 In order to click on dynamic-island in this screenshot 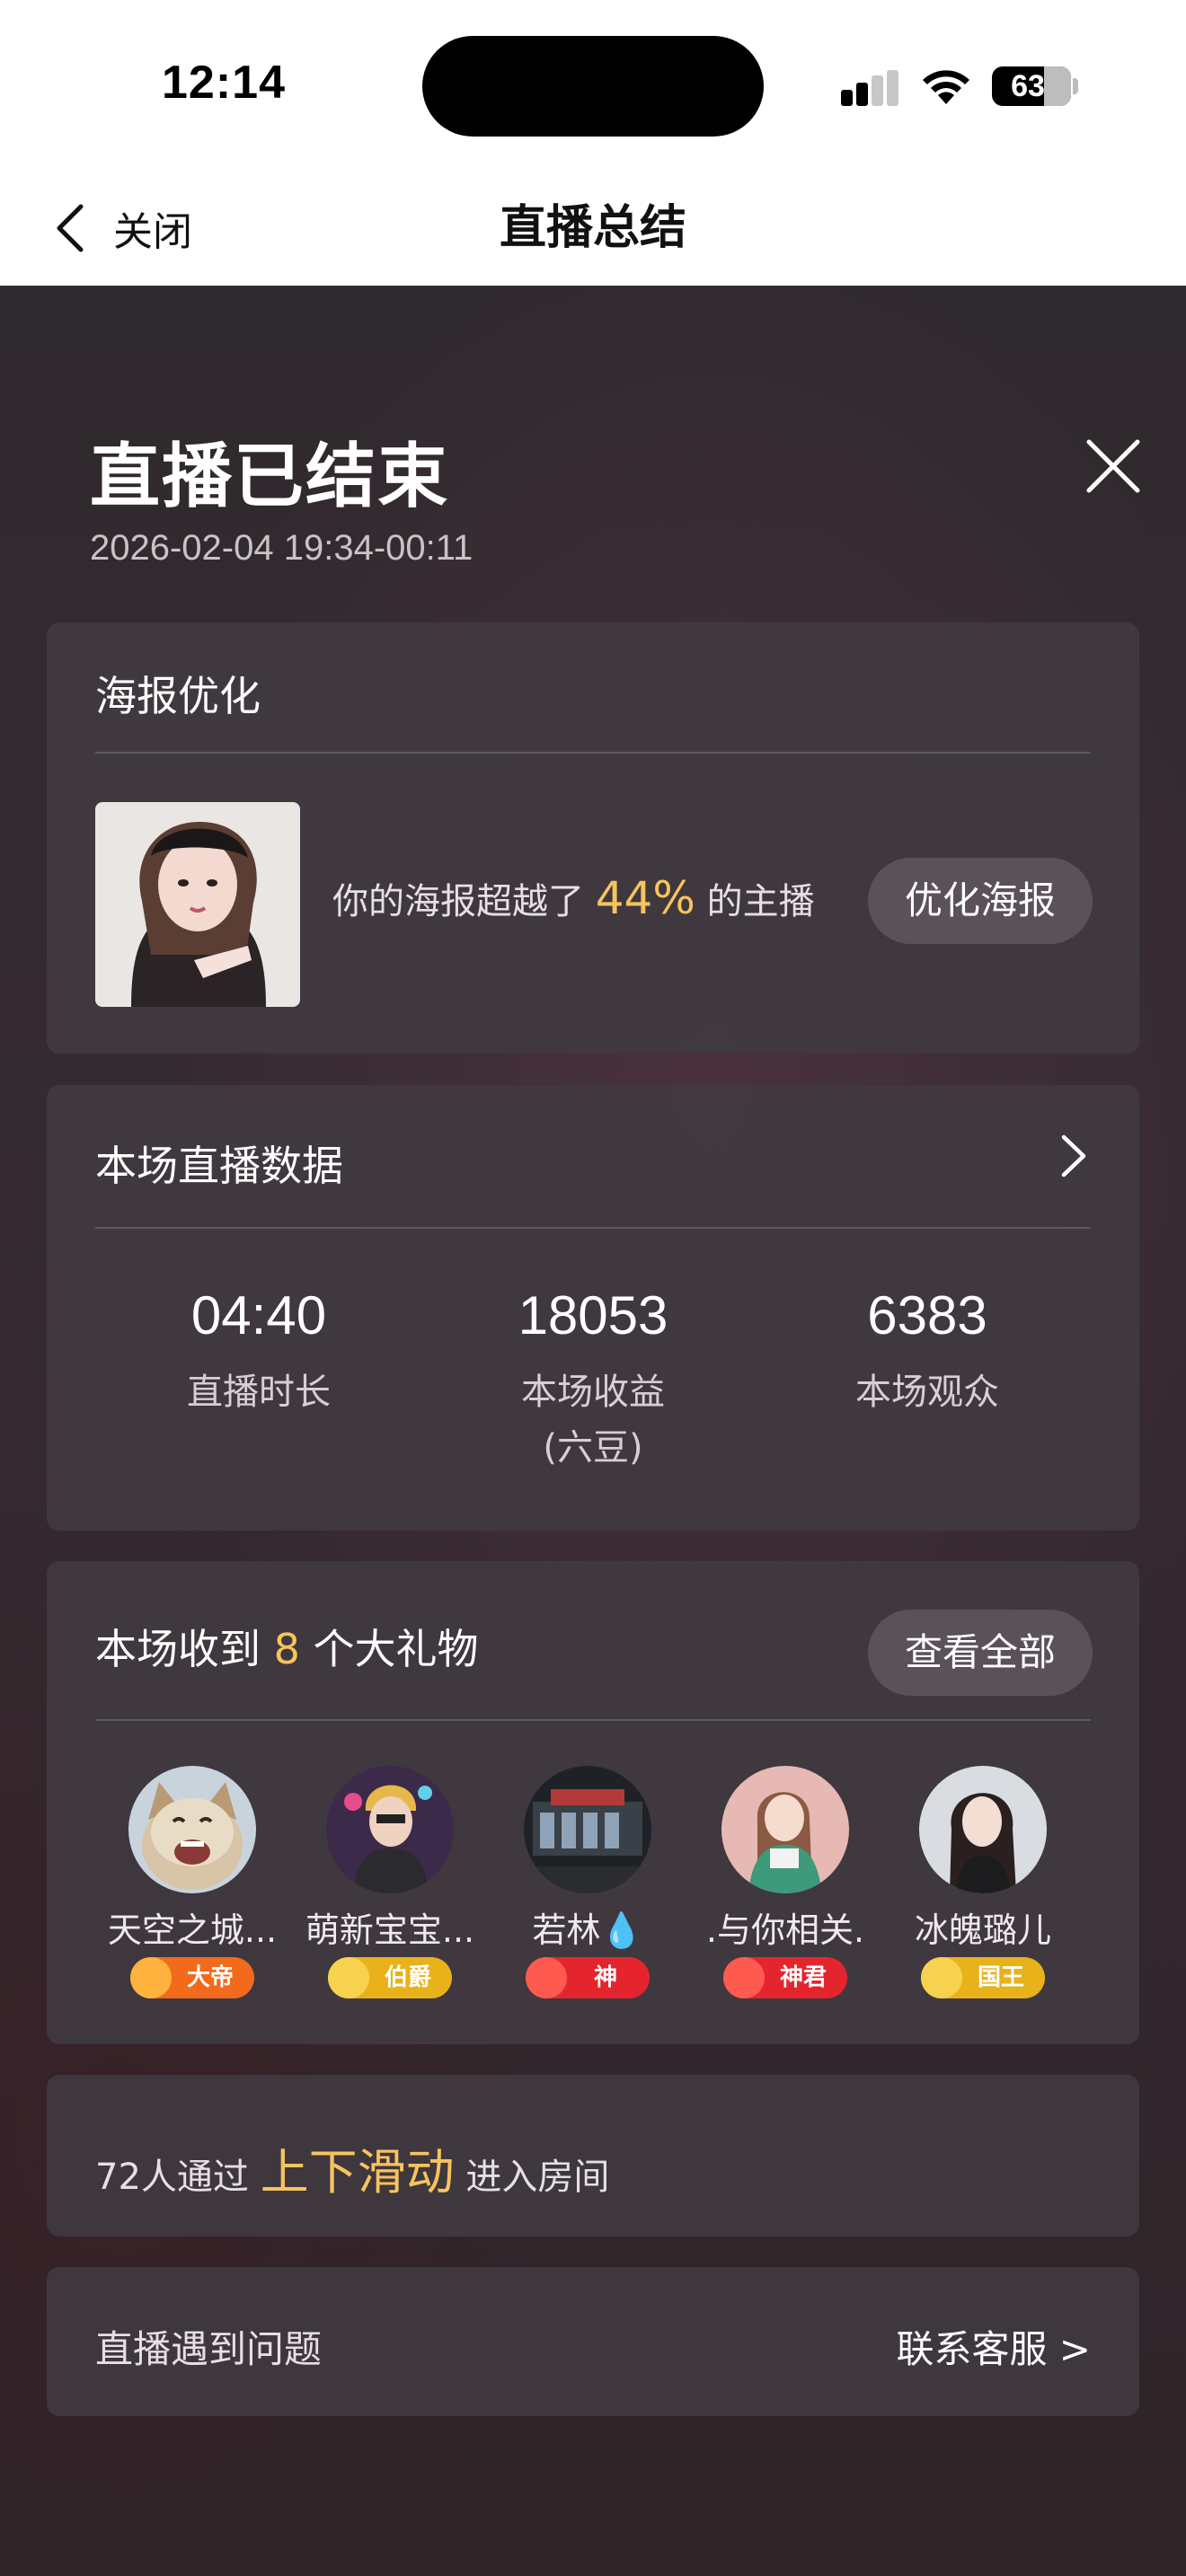, I will do `click(593, 86)`.